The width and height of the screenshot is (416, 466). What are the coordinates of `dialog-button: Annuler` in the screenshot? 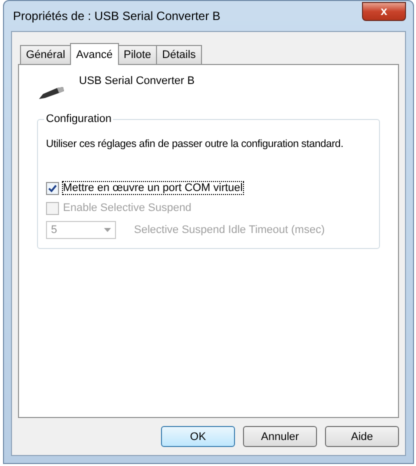 It's located at (280, 436).